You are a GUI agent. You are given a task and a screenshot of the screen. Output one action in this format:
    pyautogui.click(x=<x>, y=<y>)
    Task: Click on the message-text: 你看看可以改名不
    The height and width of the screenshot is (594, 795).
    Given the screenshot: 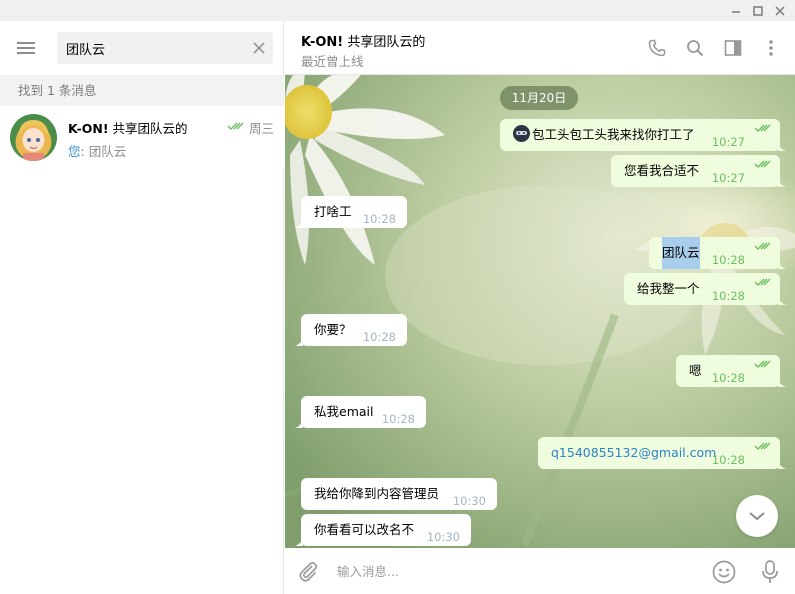 What is the action you would take?
    pyautogui.click(x=364, y=529)
    